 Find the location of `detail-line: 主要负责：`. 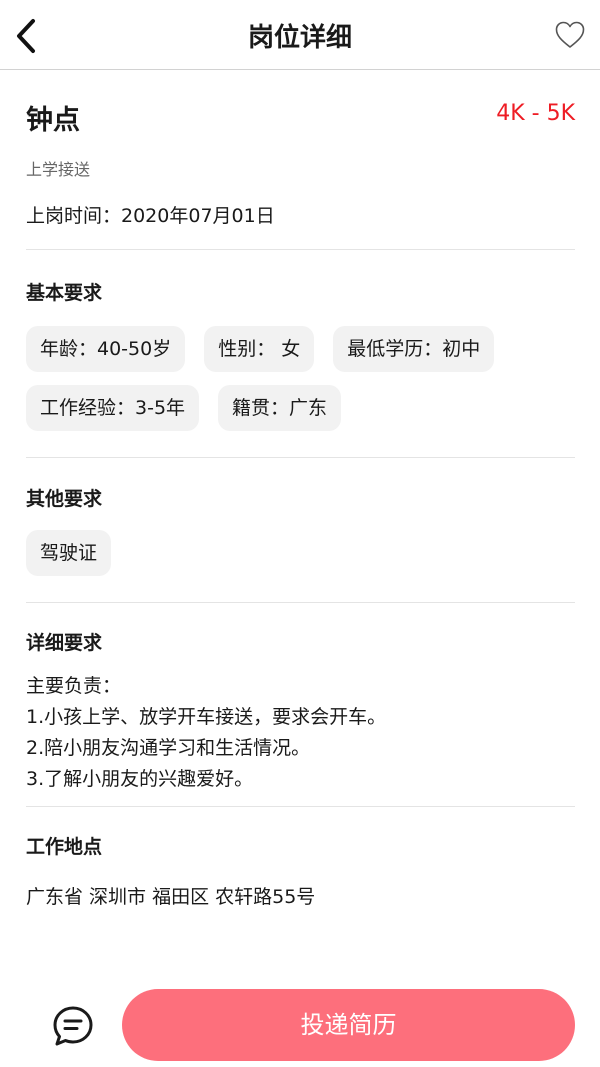

detail-line: 主要负责： is located at coordinates (74, 686).